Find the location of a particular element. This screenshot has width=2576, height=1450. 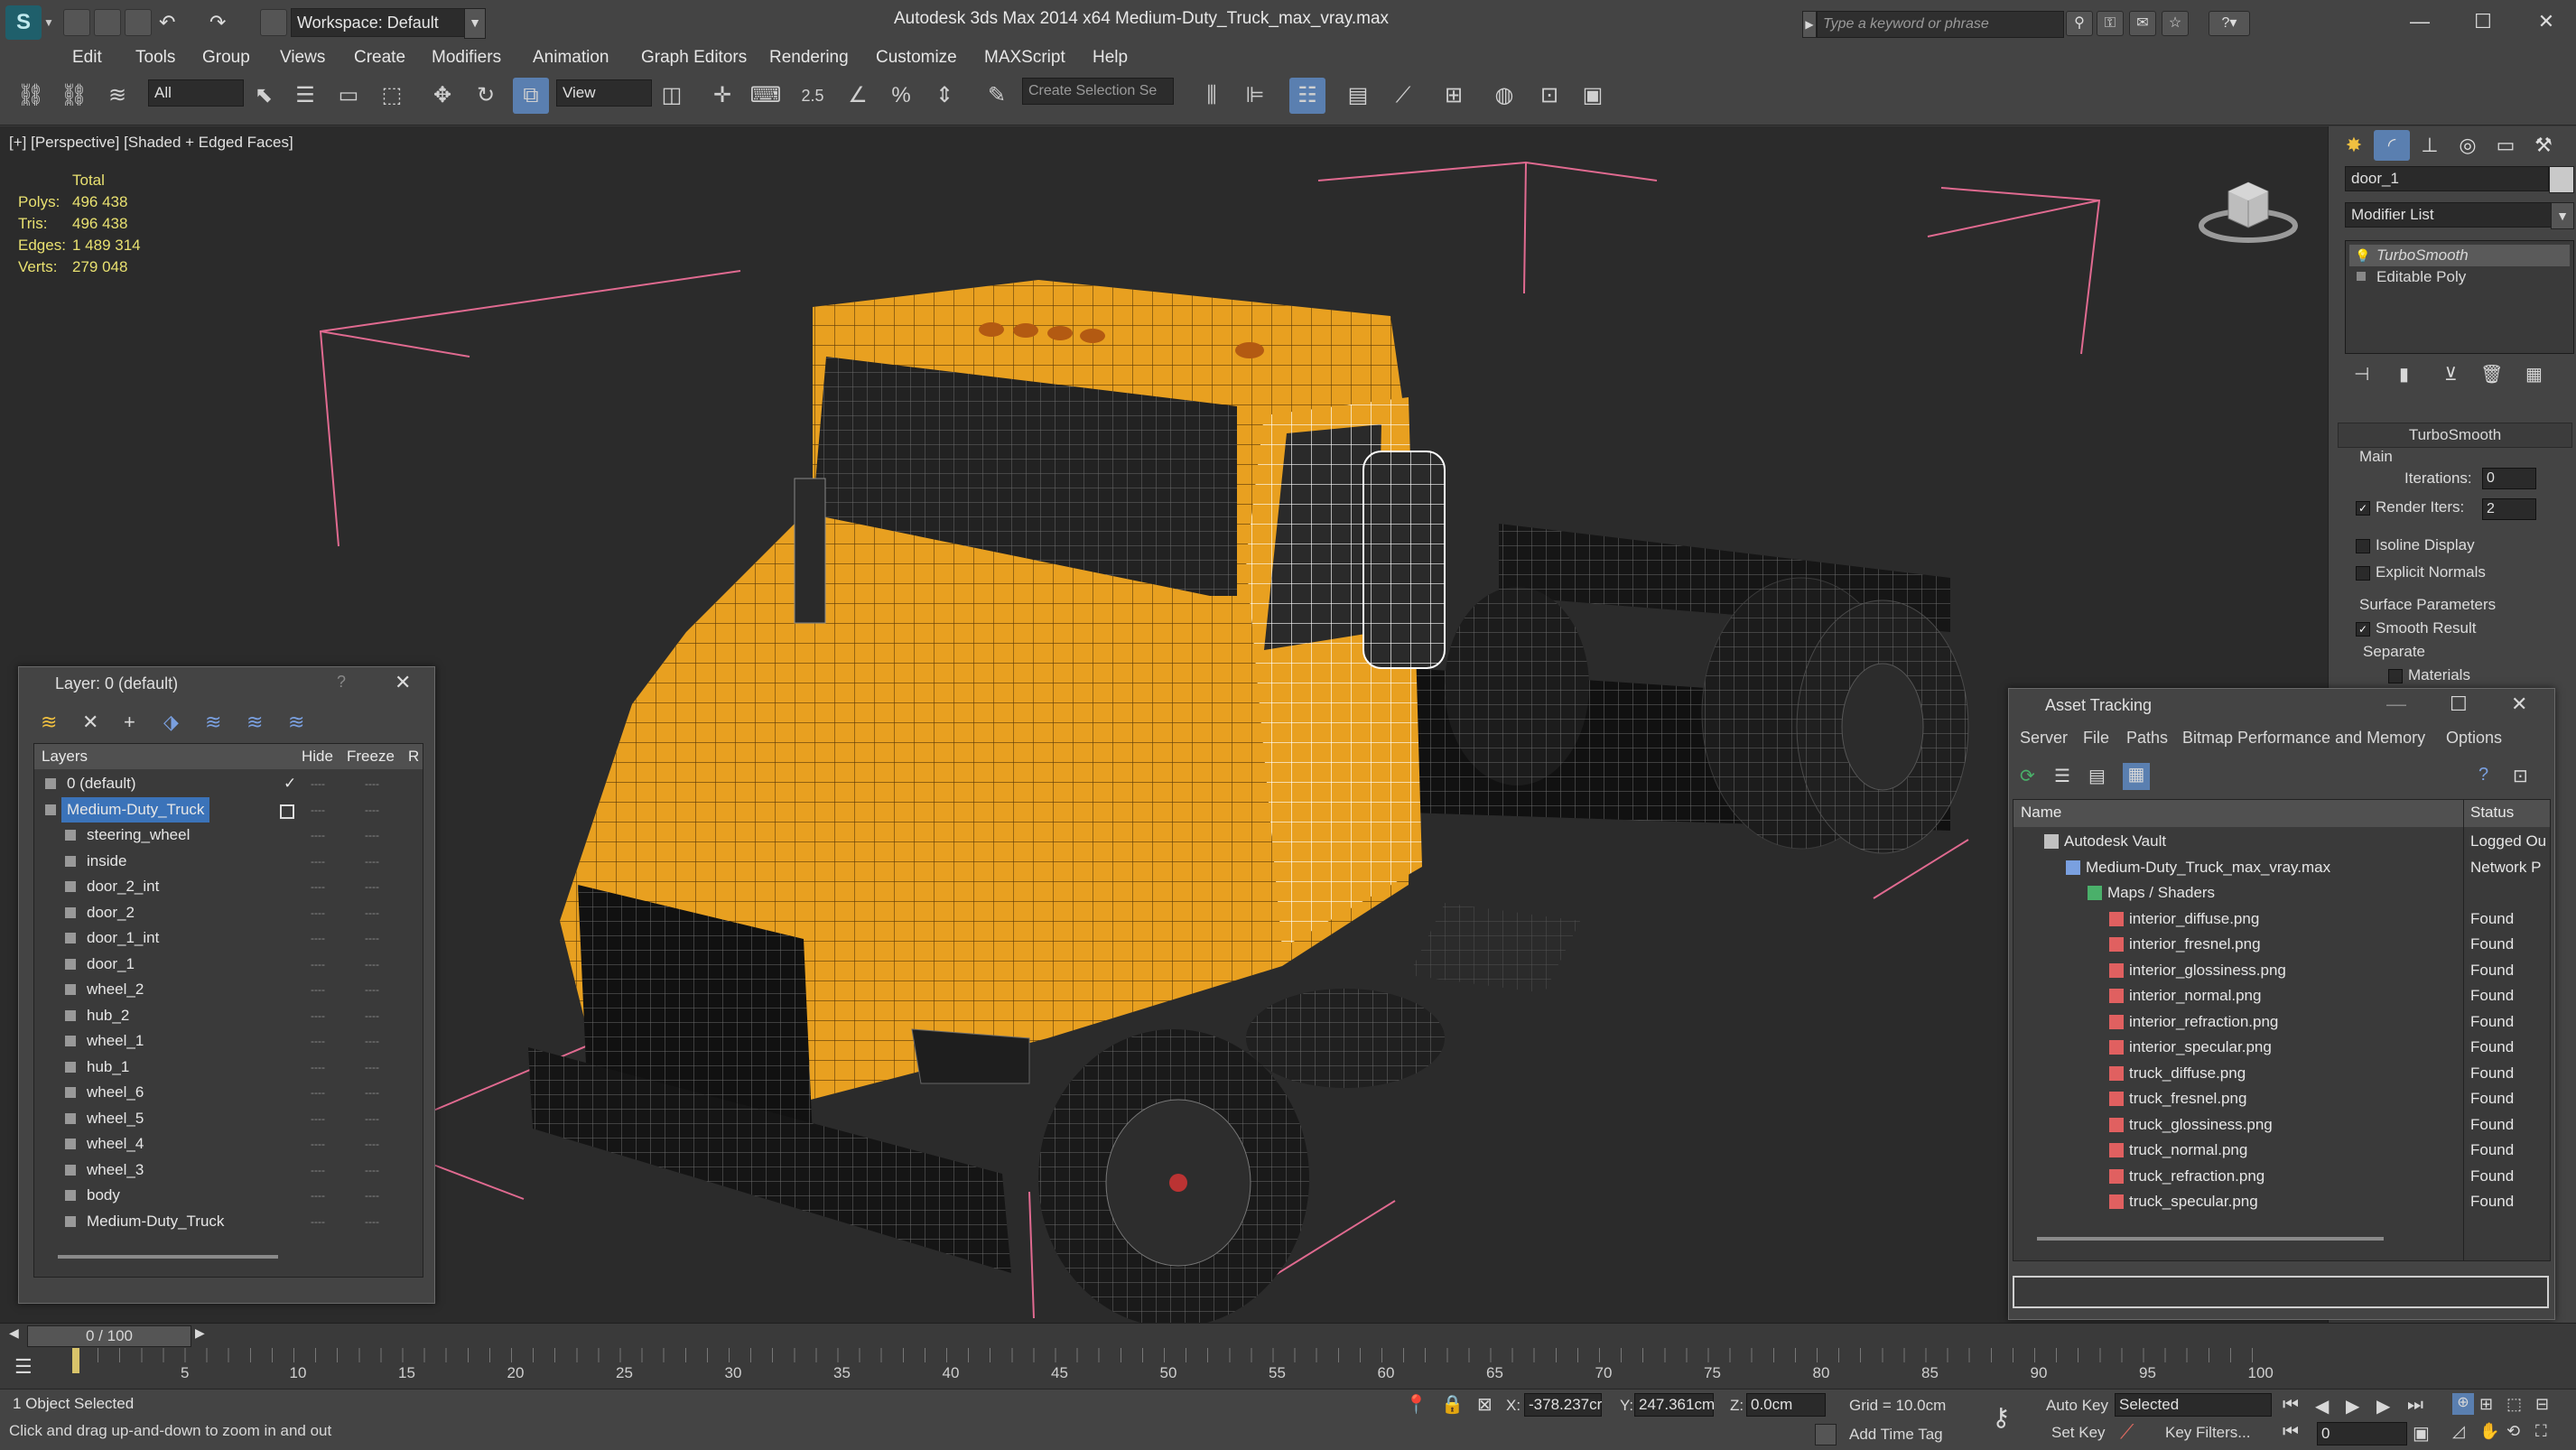

materials-checkbox is located at coordinates (2395, 675).